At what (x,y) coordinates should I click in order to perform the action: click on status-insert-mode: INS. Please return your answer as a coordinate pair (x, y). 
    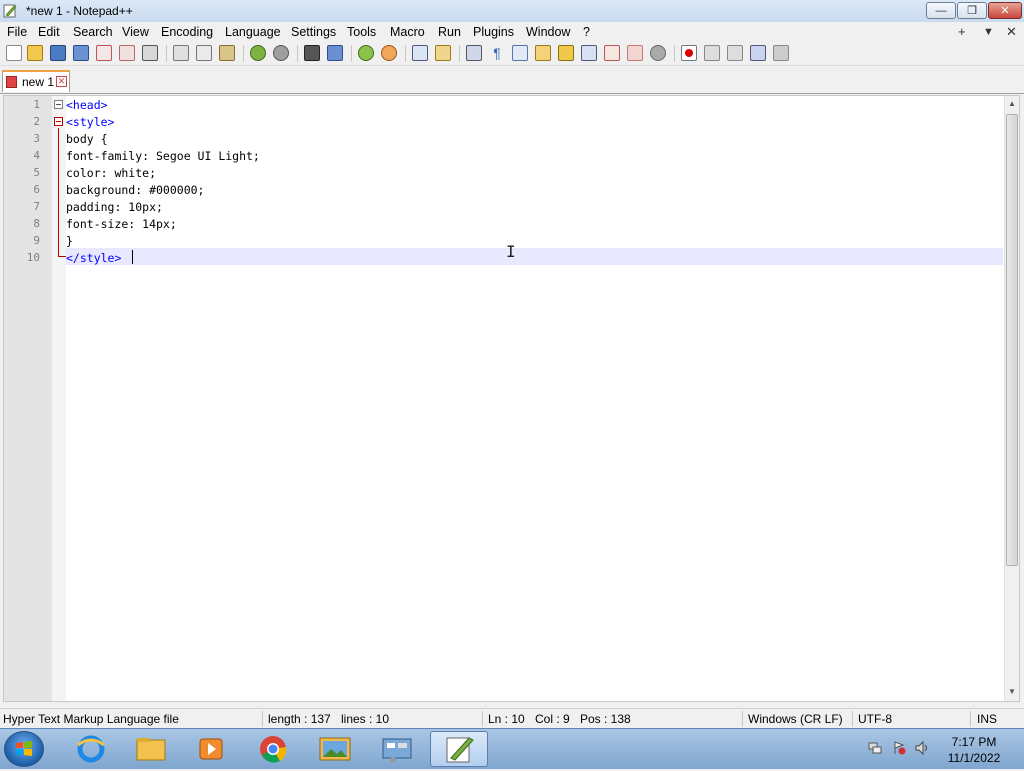
    Looking at the image, I should click on (987, 719).